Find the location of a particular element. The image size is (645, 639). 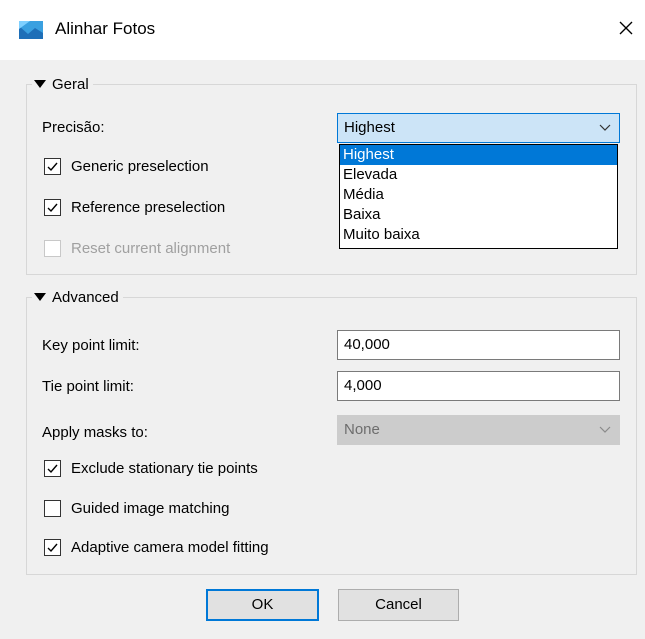

adaptive-fitting-checkbox: Adaptive camera model fitting is located at coordinates (156, 547).